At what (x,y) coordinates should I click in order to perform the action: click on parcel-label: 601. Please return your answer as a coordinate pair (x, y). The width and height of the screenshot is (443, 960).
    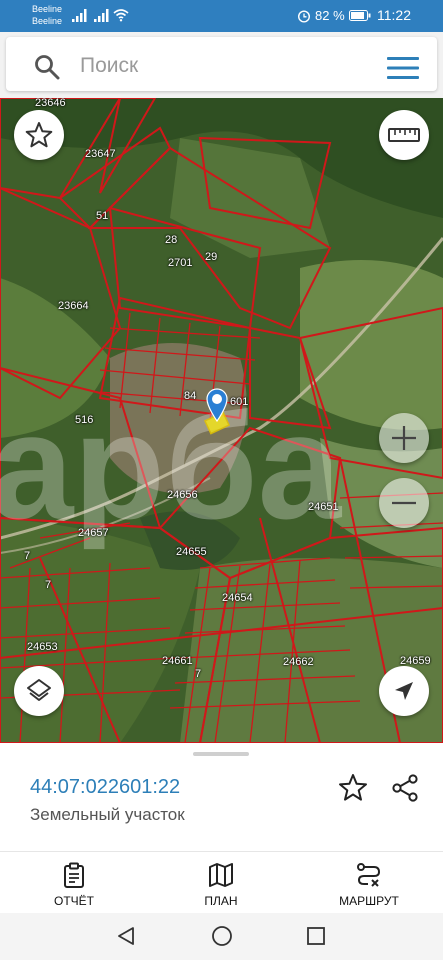
    Looking at the image, I should click on (239, 402).